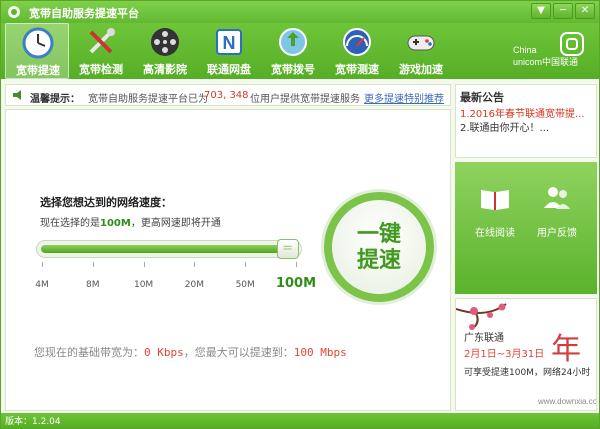  Describe the element at coordinates (55, 99) in the screenshot. I see `notice-label: 温馨提示：` at that location.